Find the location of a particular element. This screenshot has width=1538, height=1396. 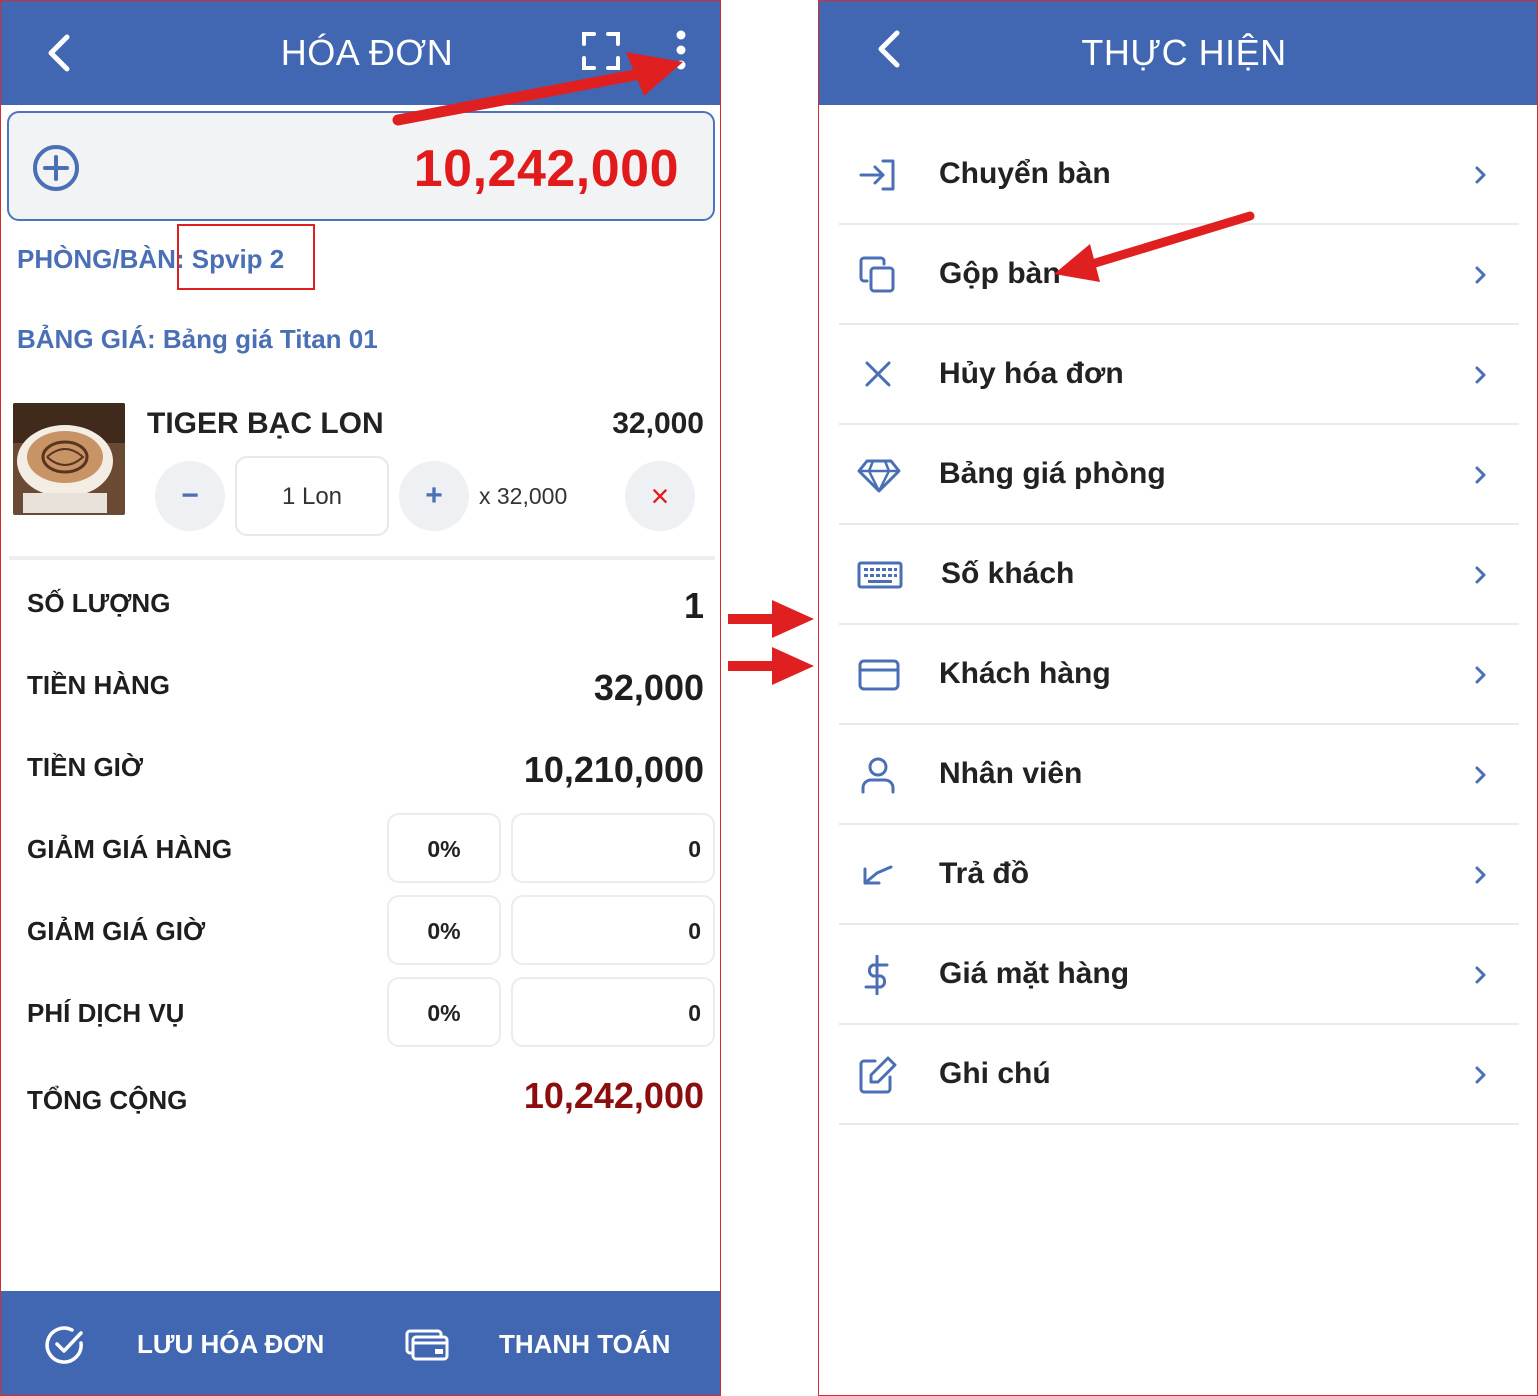

quantity-field: 1 Lon is located at coordinates (312, 496).